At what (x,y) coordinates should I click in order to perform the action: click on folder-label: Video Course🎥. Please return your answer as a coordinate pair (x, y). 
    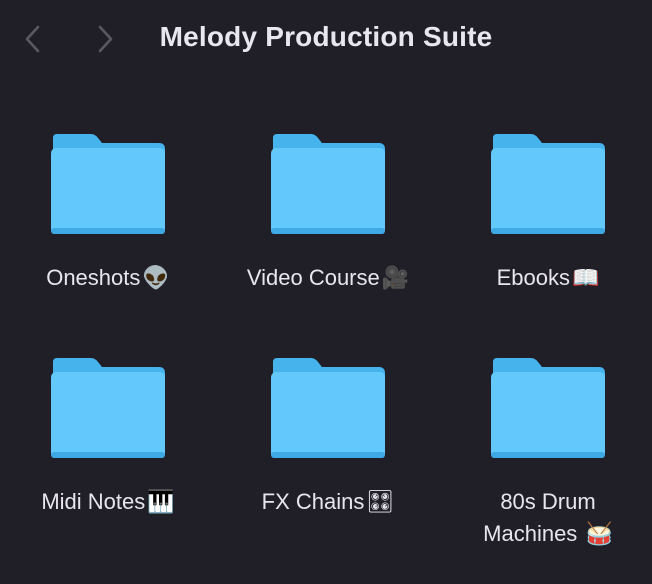
    Looking at the image, I should click on (328, 278).